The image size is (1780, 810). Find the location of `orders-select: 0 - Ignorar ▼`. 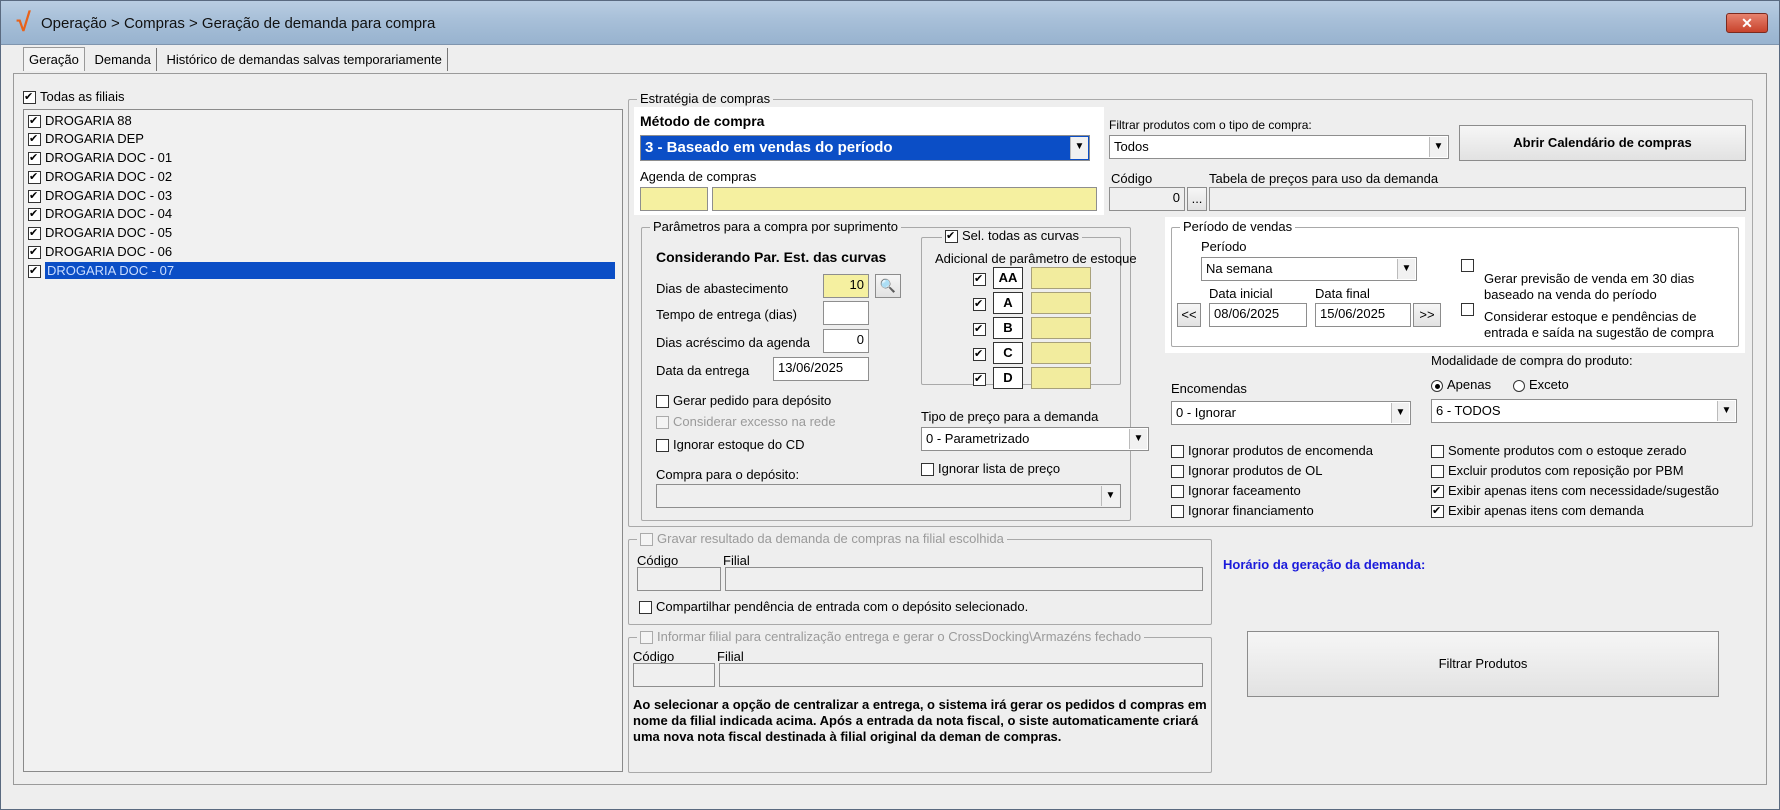

orders-select: 0 - Ignorar ▼ is located at coordinates (1291, 413).